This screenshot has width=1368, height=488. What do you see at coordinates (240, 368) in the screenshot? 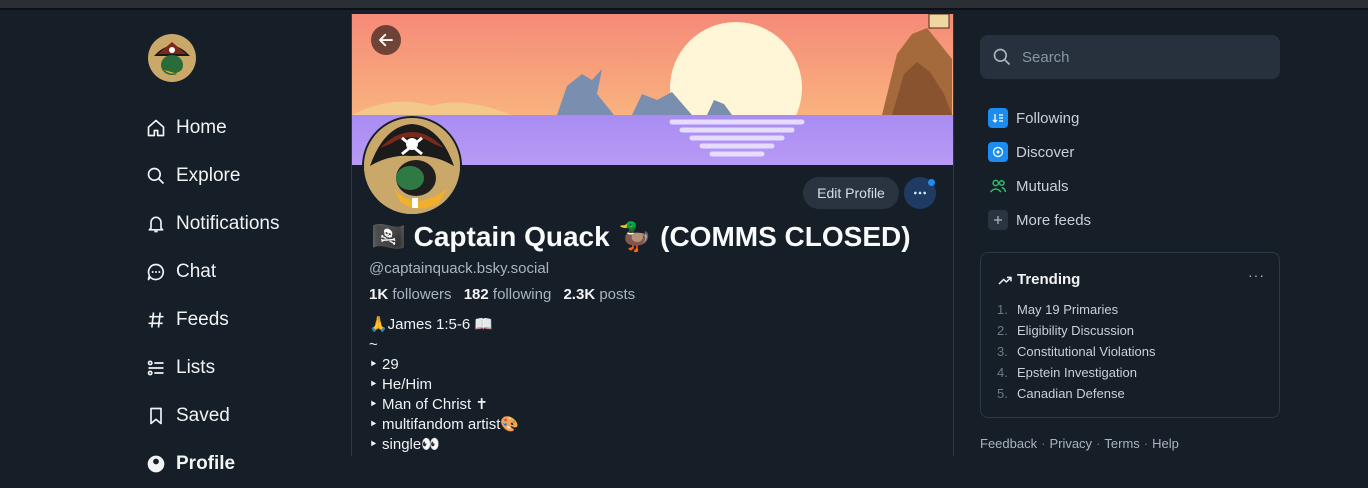
I see `nav-item-lists: Lists` at bounding box center [240, 368].